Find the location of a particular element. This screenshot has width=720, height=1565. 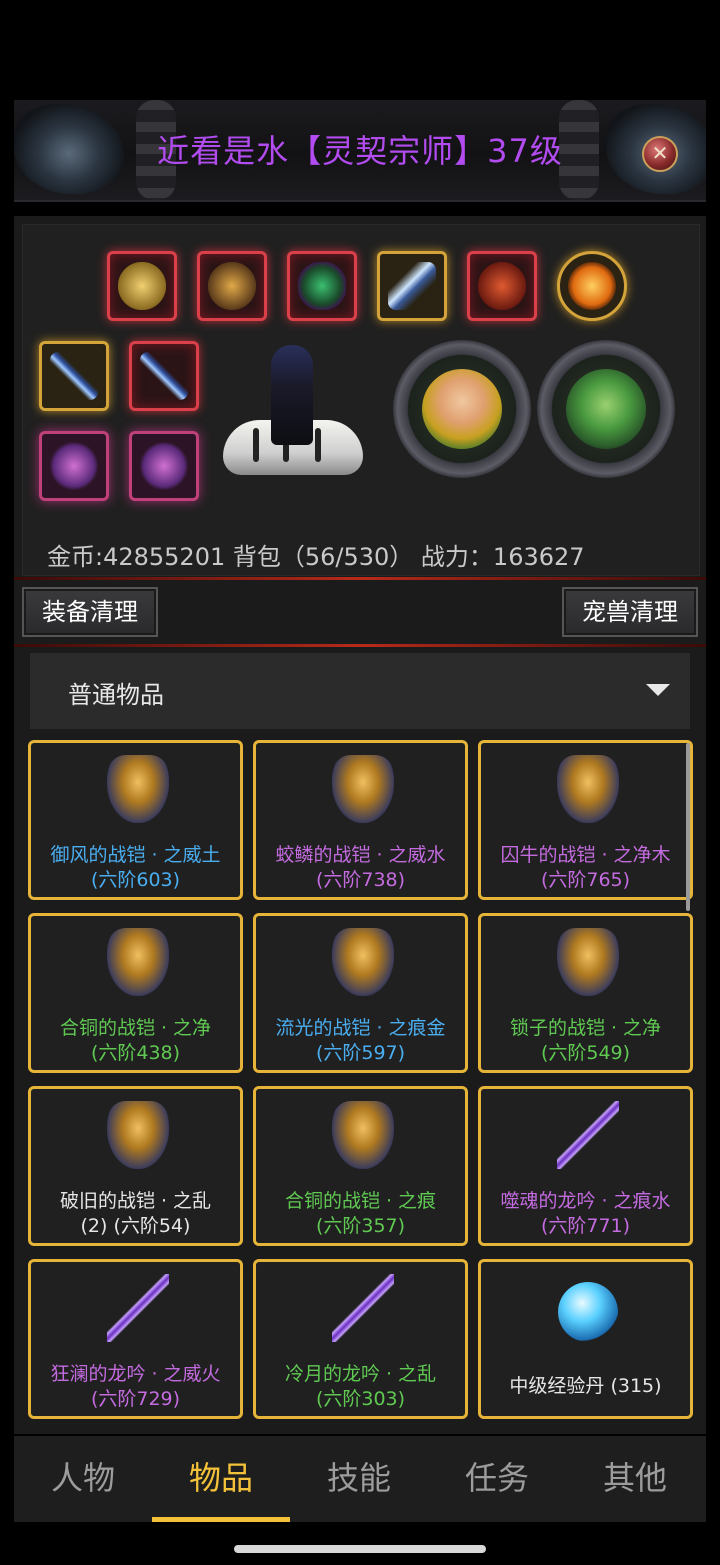

item-cell: 冷月的龙吟 · 之乱 (六阶303) is located at coordinates (360, 1339).